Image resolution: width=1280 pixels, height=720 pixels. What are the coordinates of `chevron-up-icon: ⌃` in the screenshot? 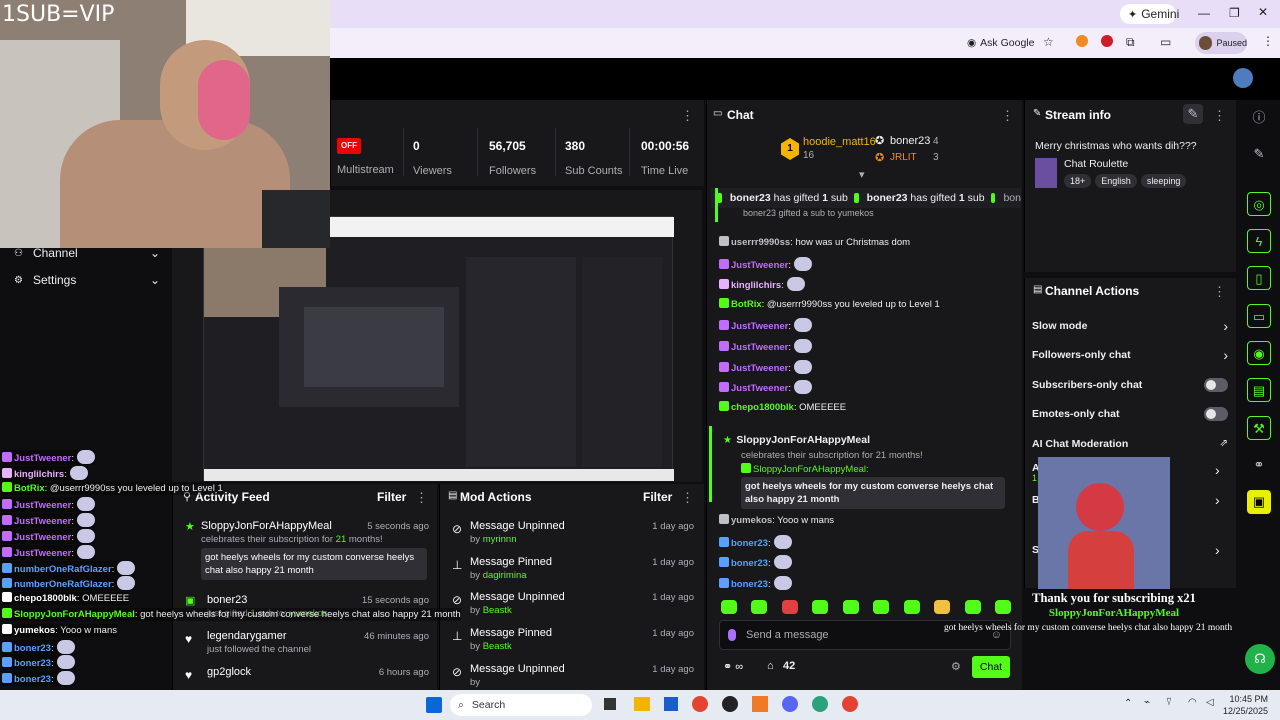 It's located at (1128, 703).